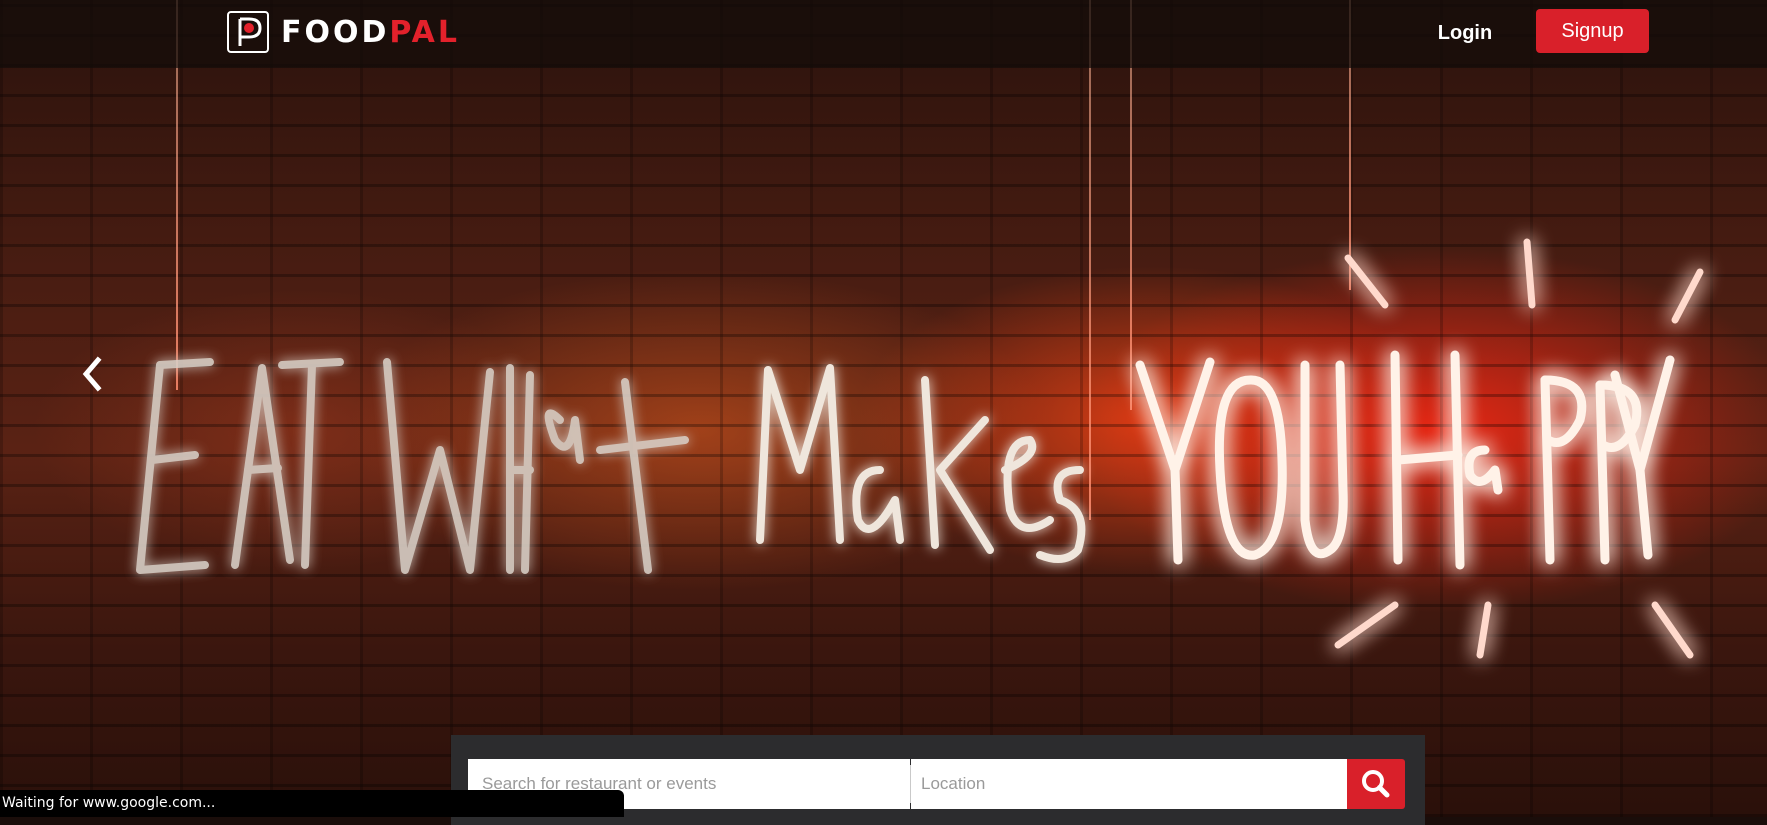  Describe the element at coordinates (1129, 784) in the screenshot. I see `location-input` at that location.